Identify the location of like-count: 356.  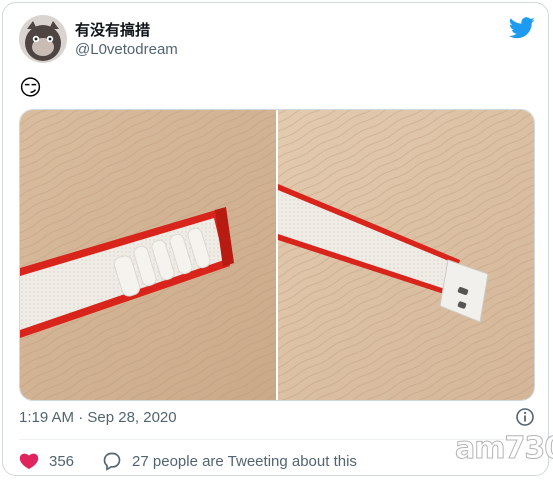
(62, 461).